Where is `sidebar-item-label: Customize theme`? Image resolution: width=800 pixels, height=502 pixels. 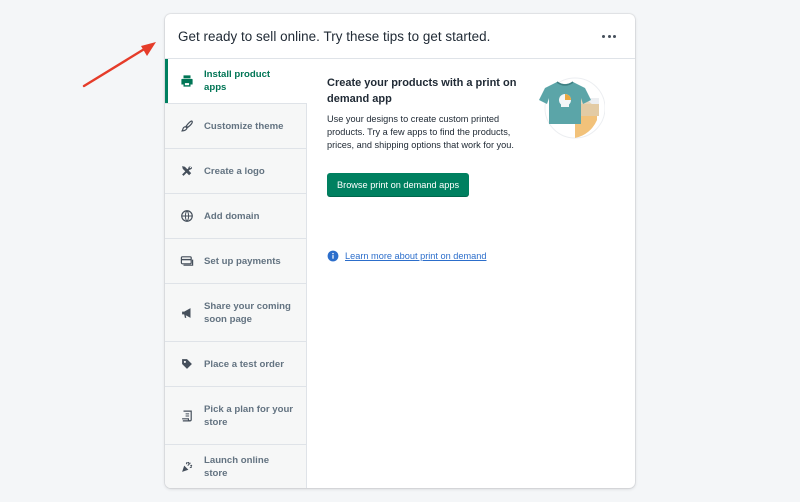 sidebar-item-label: Customize theme is located at coordinates (244, 126).